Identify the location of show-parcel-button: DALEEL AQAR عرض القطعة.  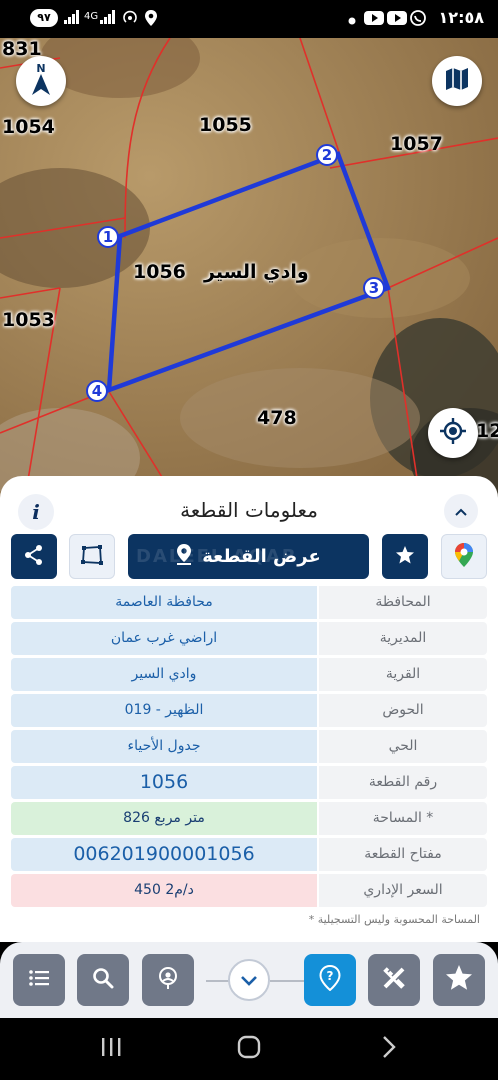
(248, 556).